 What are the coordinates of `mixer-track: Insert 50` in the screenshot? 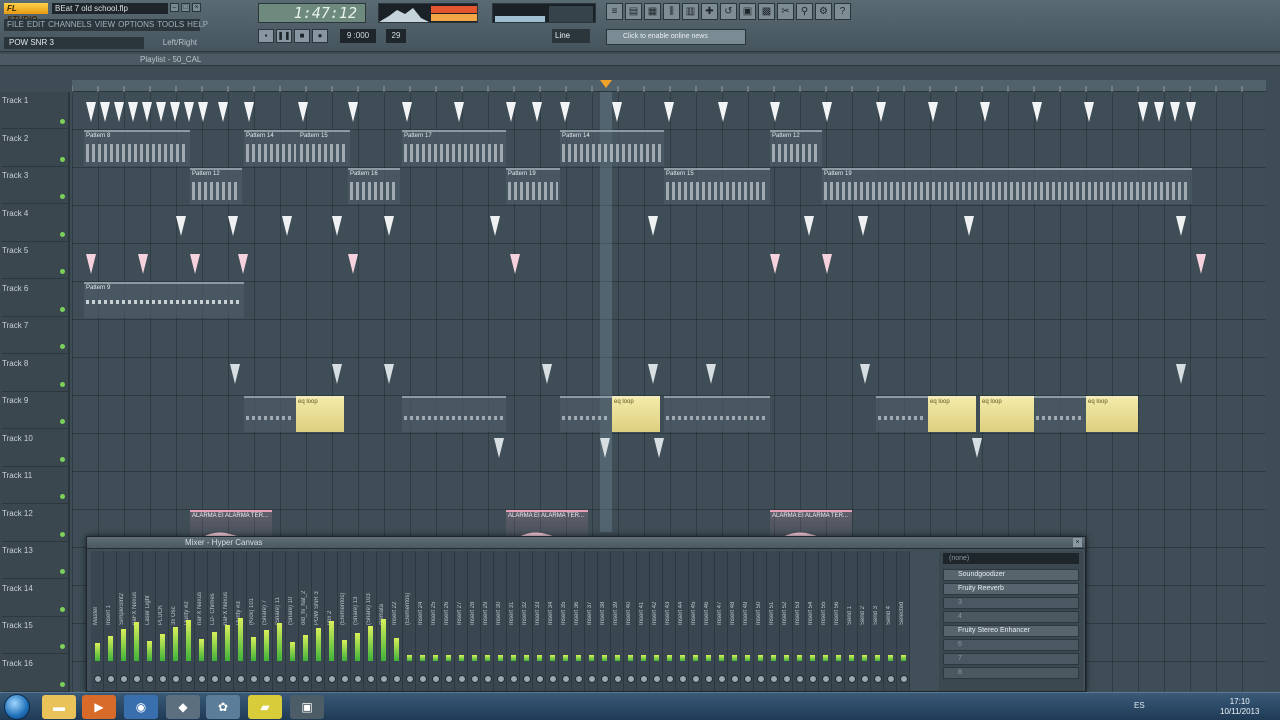 It's located at (760, 621).